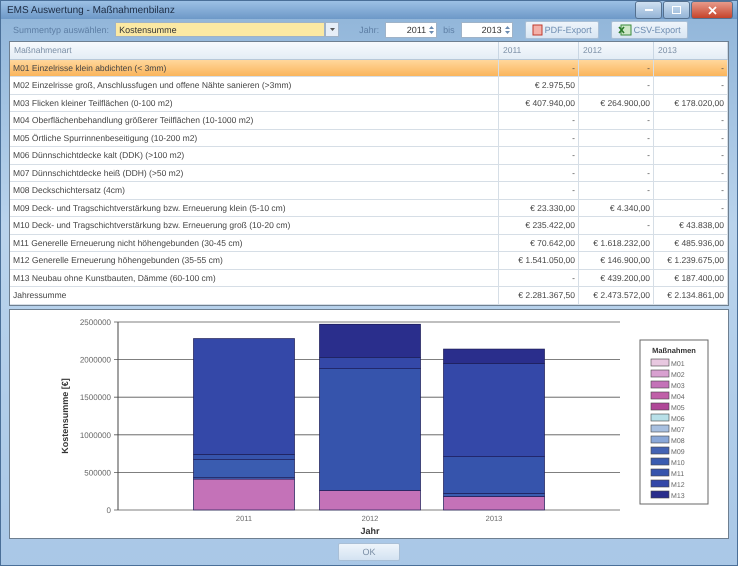 This screenshot has height=566, width=738. I want to click on sum-type-label: Summentyp auswählen:, so click(61, 29).